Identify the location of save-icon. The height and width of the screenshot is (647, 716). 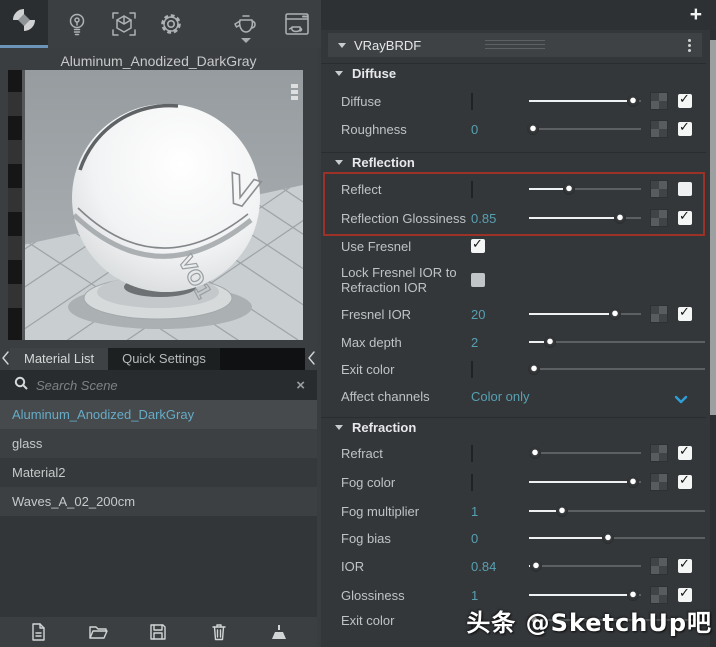
(158, 632).